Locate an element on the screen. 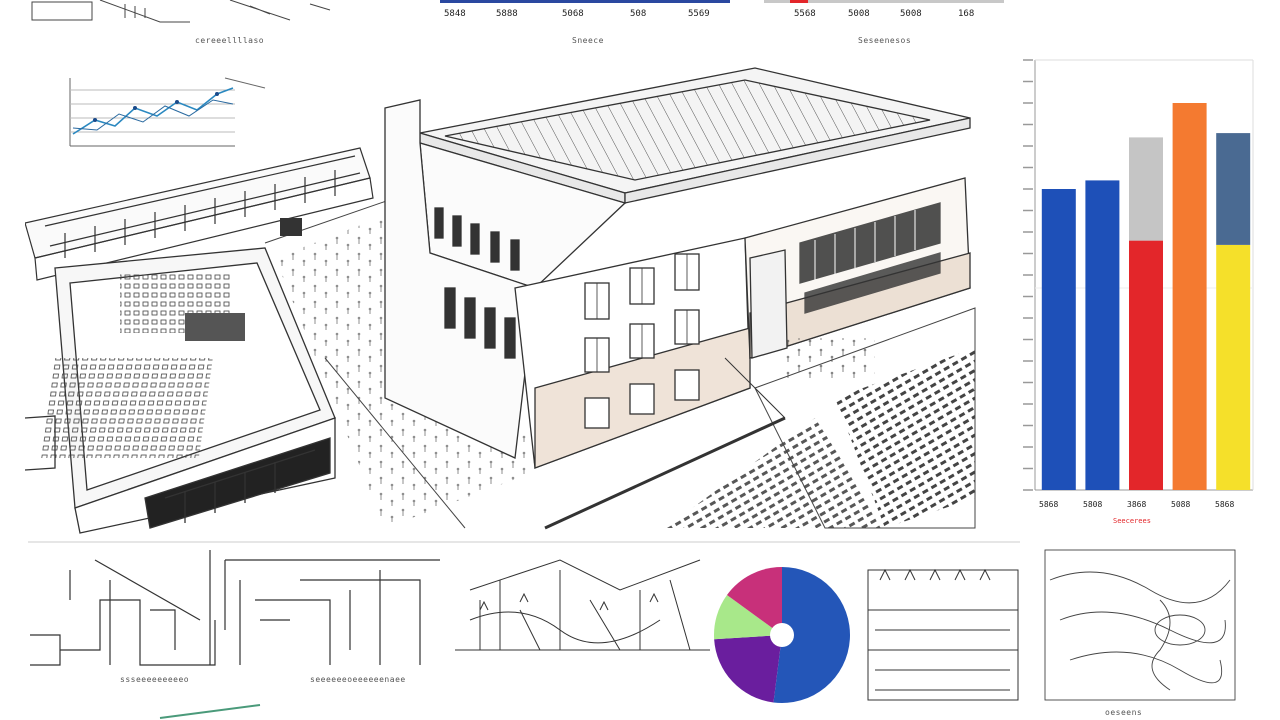 This screenshot has height=720, width=1280. top-right-value-3: 5008 is located at coordinates (911, 14).